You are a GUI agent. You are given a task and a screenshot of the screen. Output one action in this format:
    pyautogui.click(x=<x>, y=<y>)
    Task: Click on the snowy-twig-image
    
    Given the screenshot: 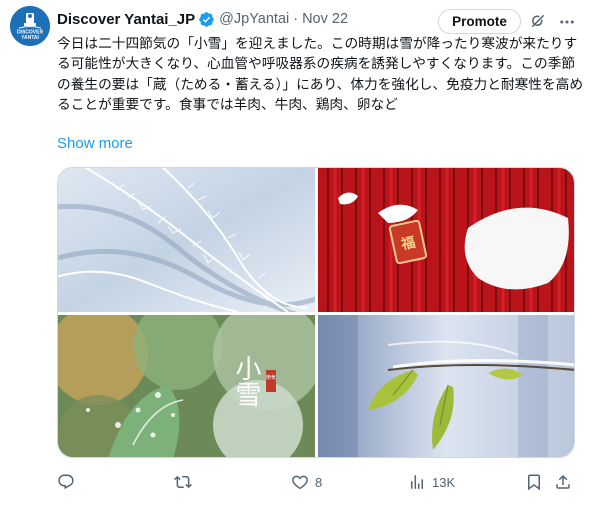 What is the action you would take?
    pyautogui.click(x=446, y=386)
    